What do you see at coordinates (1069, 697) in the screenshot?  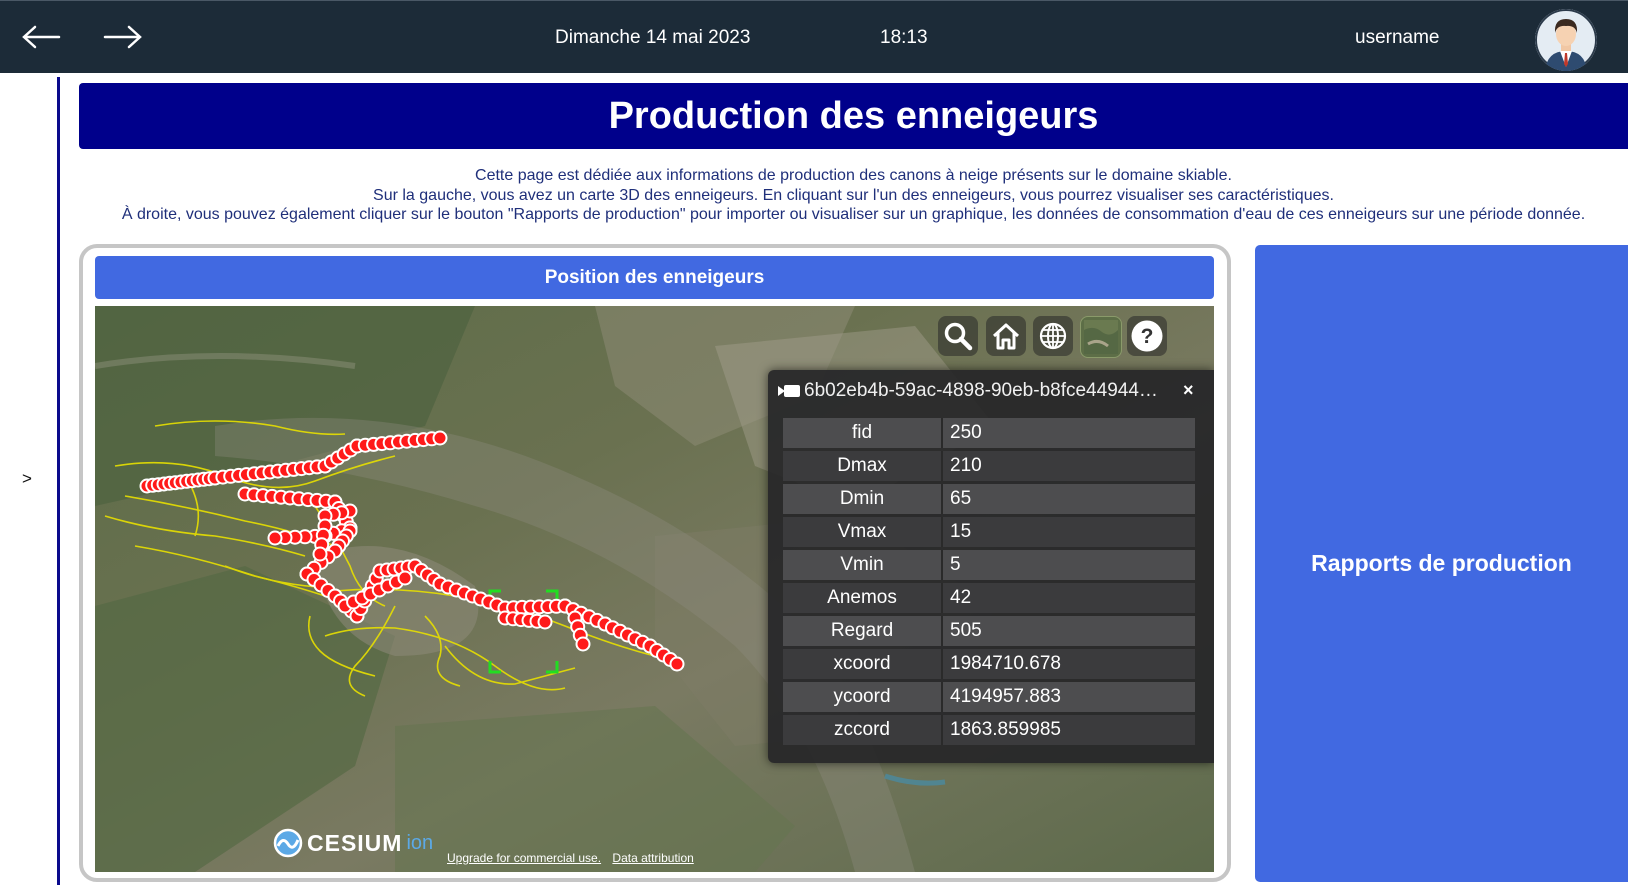 I see `attribute-value: 4194957.883` at bounding box center [1069, 697].